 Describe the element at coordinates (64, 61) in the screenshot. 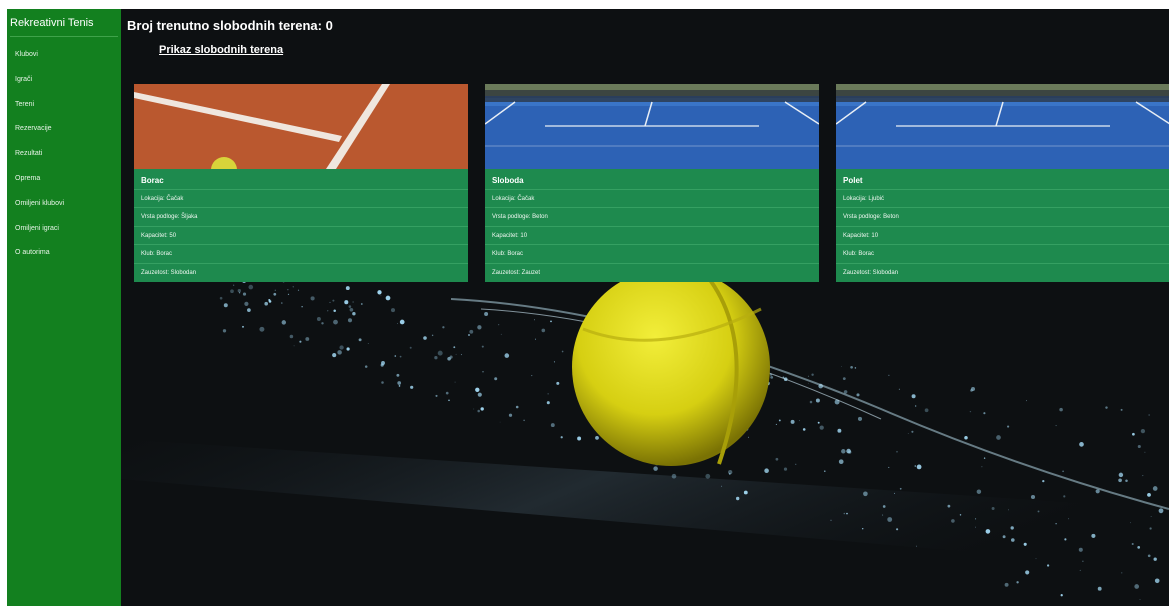

I see `sidebar-item-klubovi: Klubovi` at that location.